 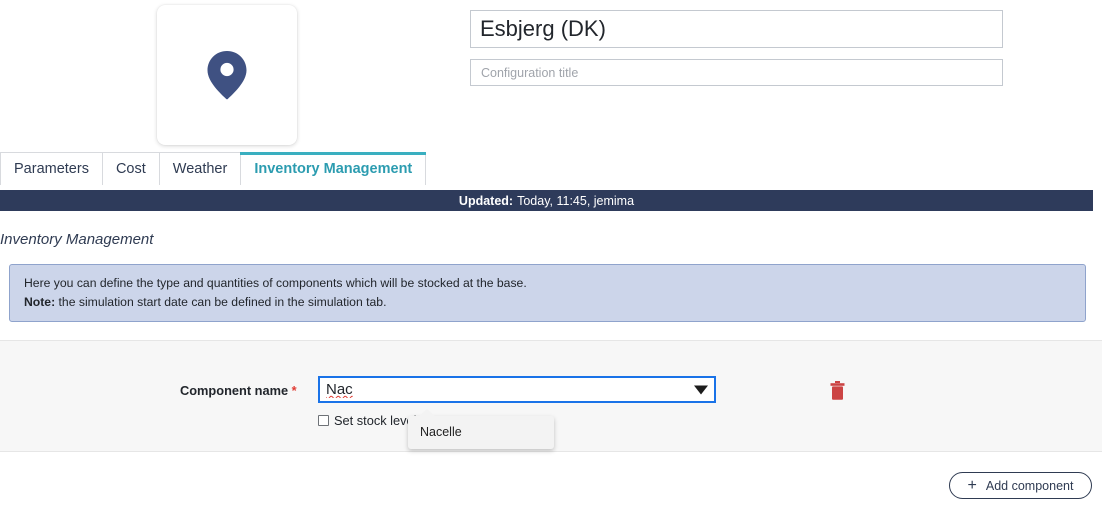 What do you see at coordinates (481, 429) in the screenshot?
I see `autocomplete-suggestion-popup: Nacelle` at bounding box center [481, 429].